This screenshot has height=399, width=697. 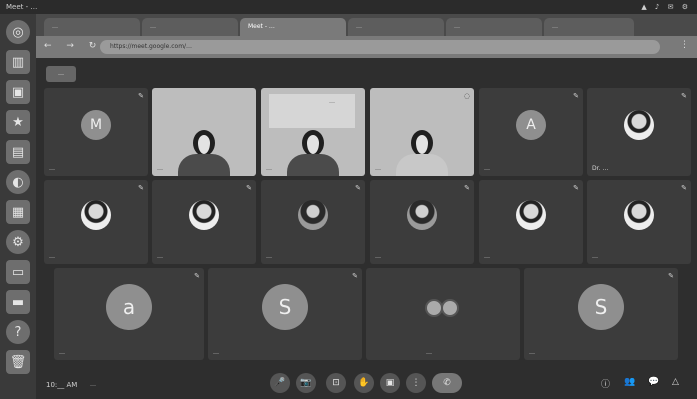 I want to click on avatar: M, so click(x=96, y=124).